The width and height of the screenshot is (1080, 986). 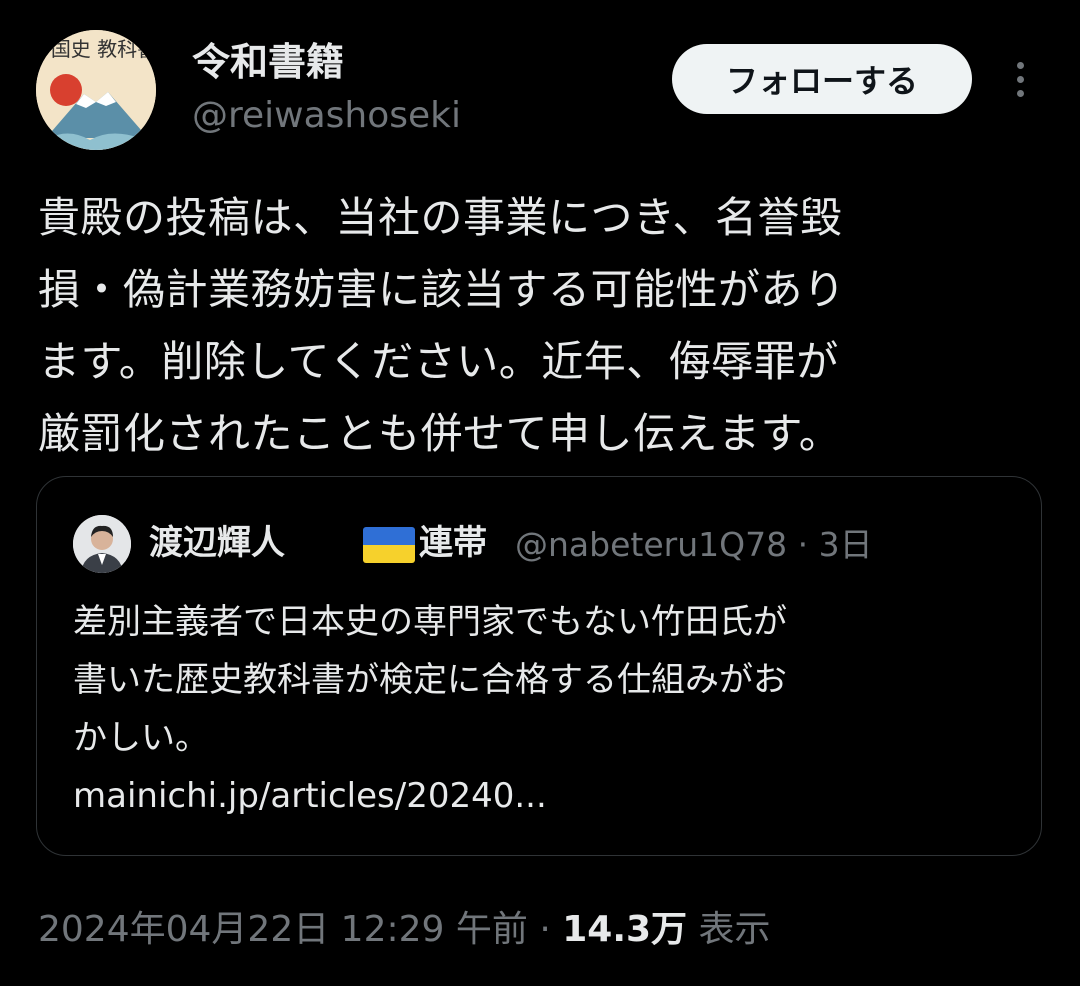 What do you see at coordinates (440, 217) in the screenshot?
I see `tweet-text-line: 貴殿の投稿は、当社の事業につき、名誉毀` at bounding box center [440, 217].